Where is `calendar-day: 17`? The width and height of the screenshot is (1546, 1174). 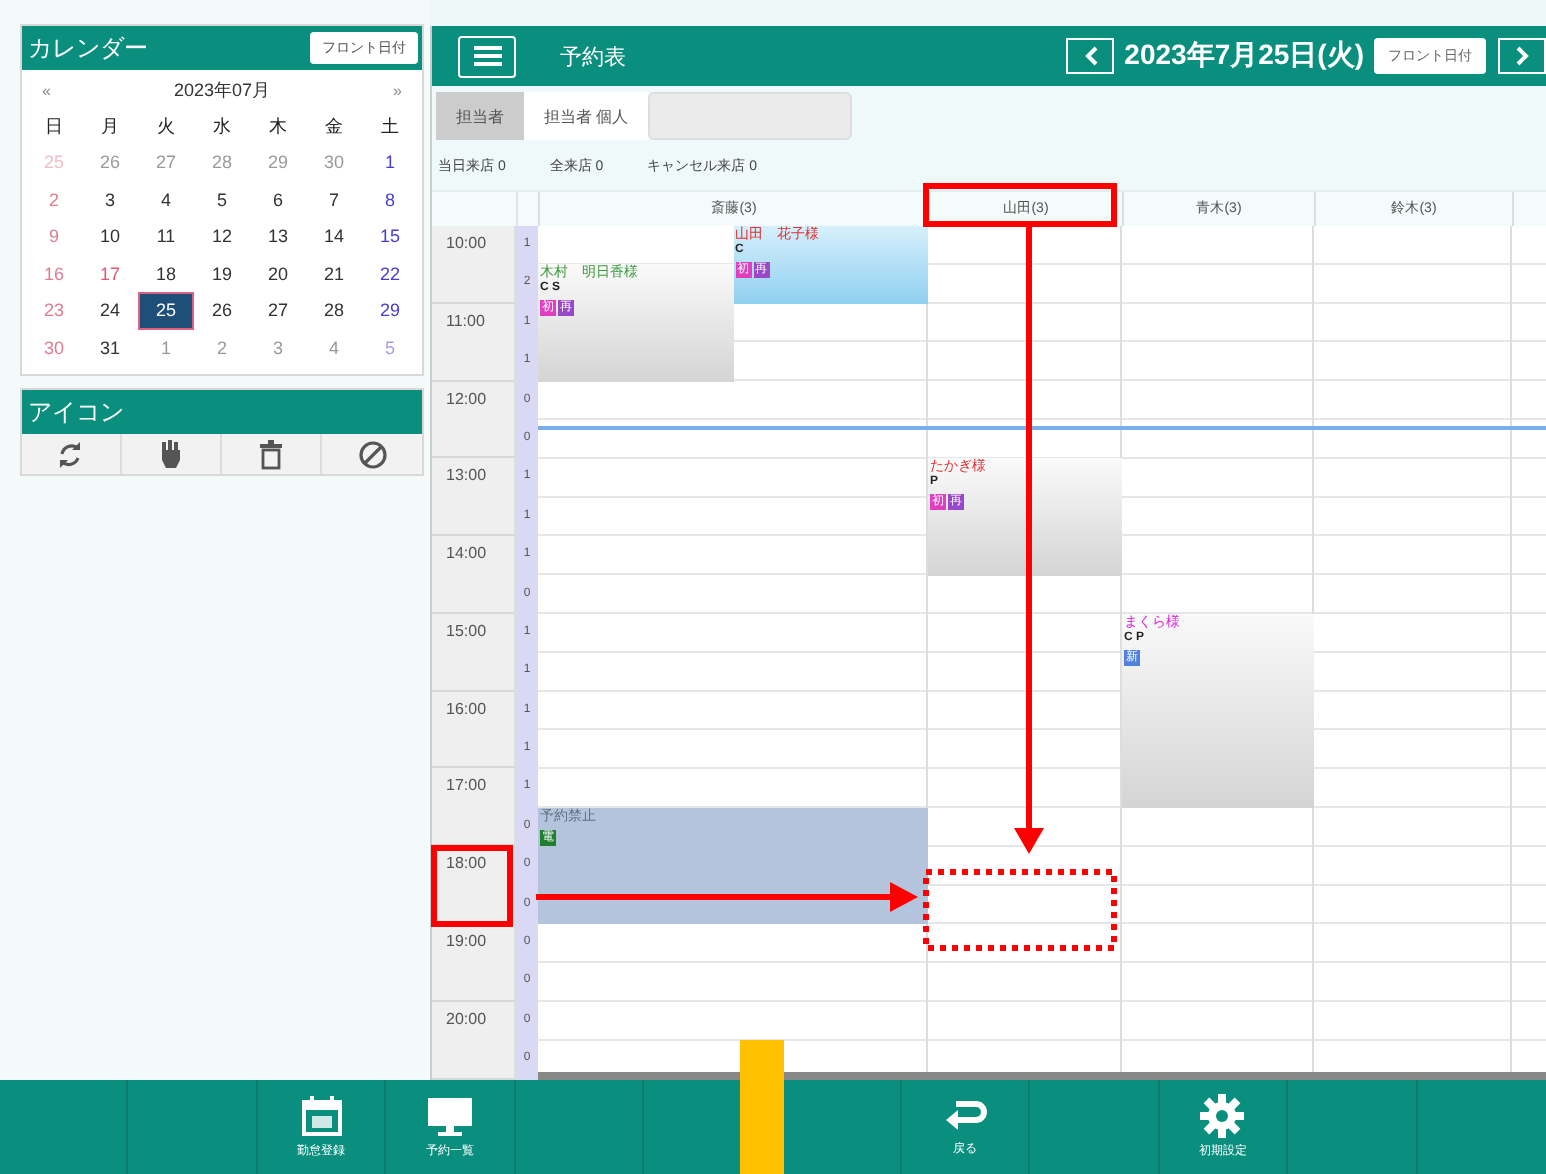 calendar-day: 17 is located at coordinates (110, 273).